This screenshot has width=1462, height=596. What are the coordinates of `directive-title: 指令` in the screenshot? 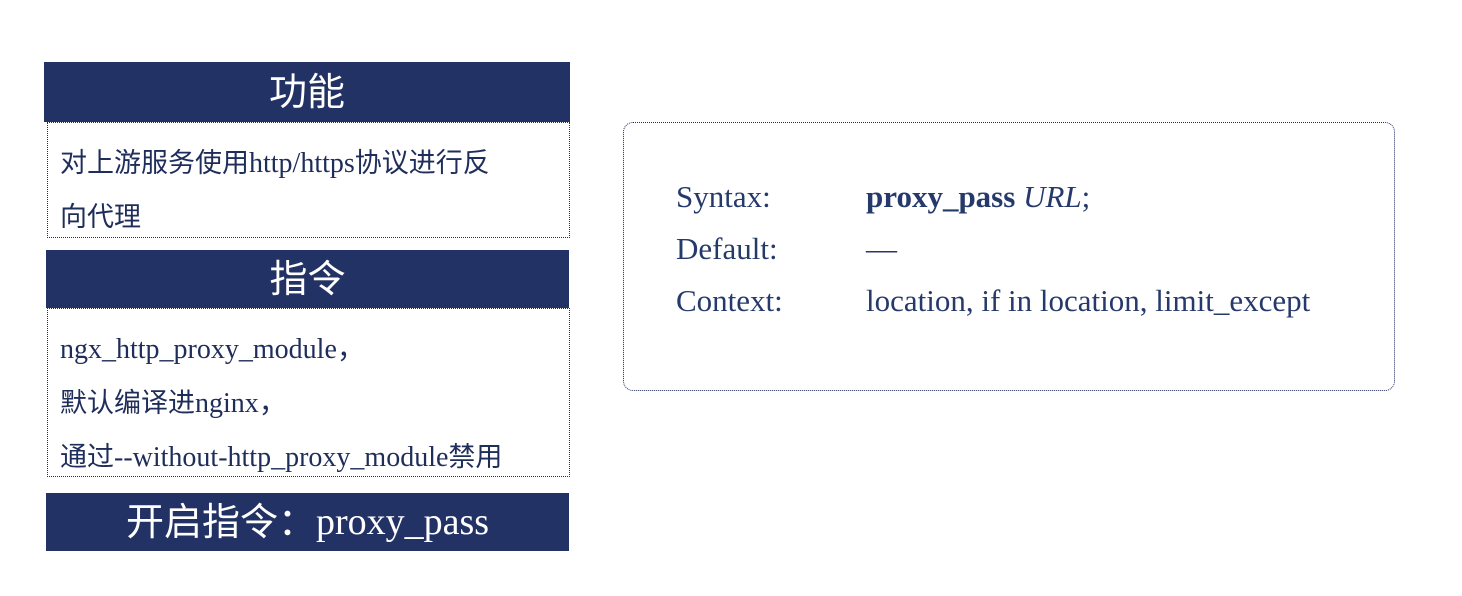 It's located at (307, 279).